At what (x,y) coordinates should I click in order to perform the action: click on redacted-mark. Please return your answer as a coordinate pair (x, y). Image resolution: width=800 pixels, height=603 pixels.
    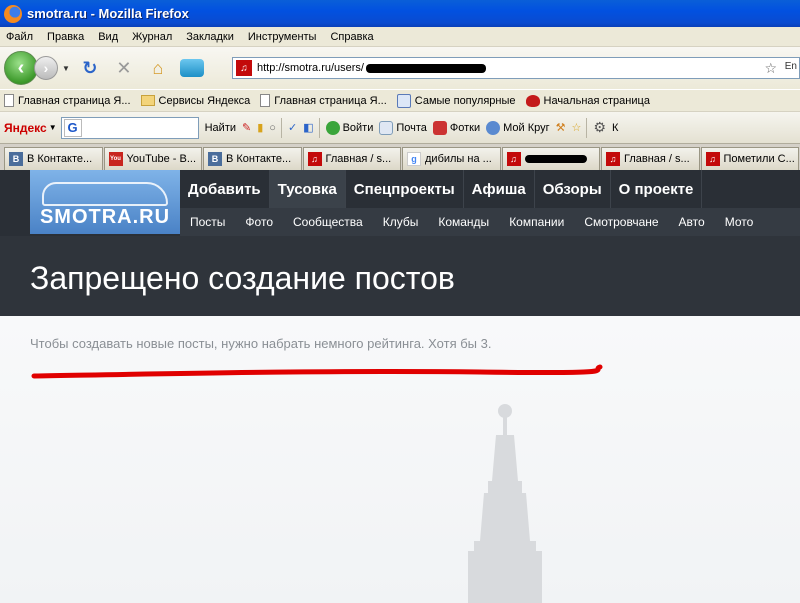
    Looking at the image, I should click on (555, 159).